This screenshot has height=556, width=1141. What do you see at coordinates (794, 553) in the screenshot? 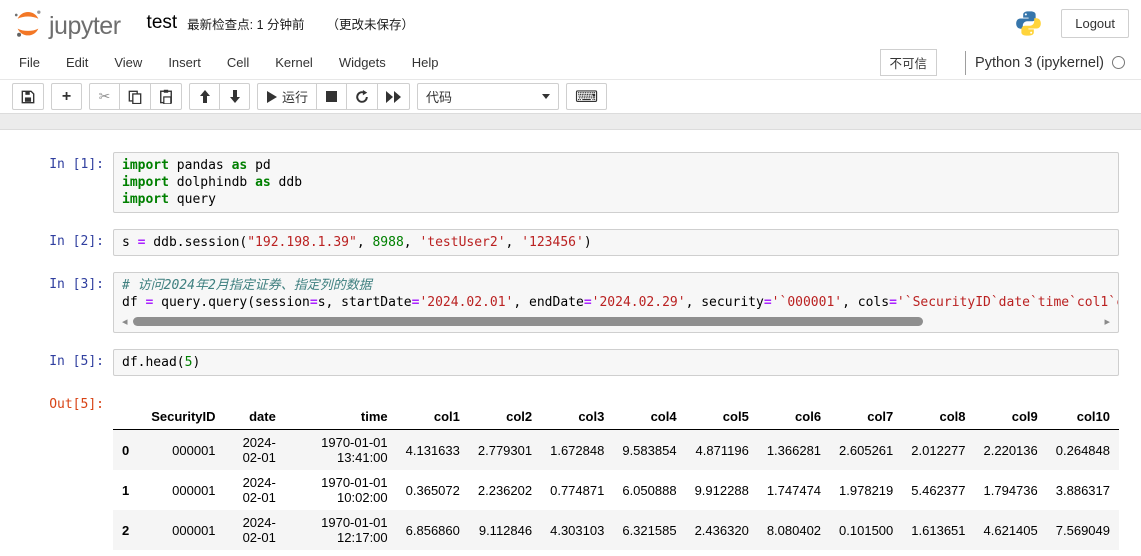
I see `table-cell: 7.309790` at bounding box center [794, 553].